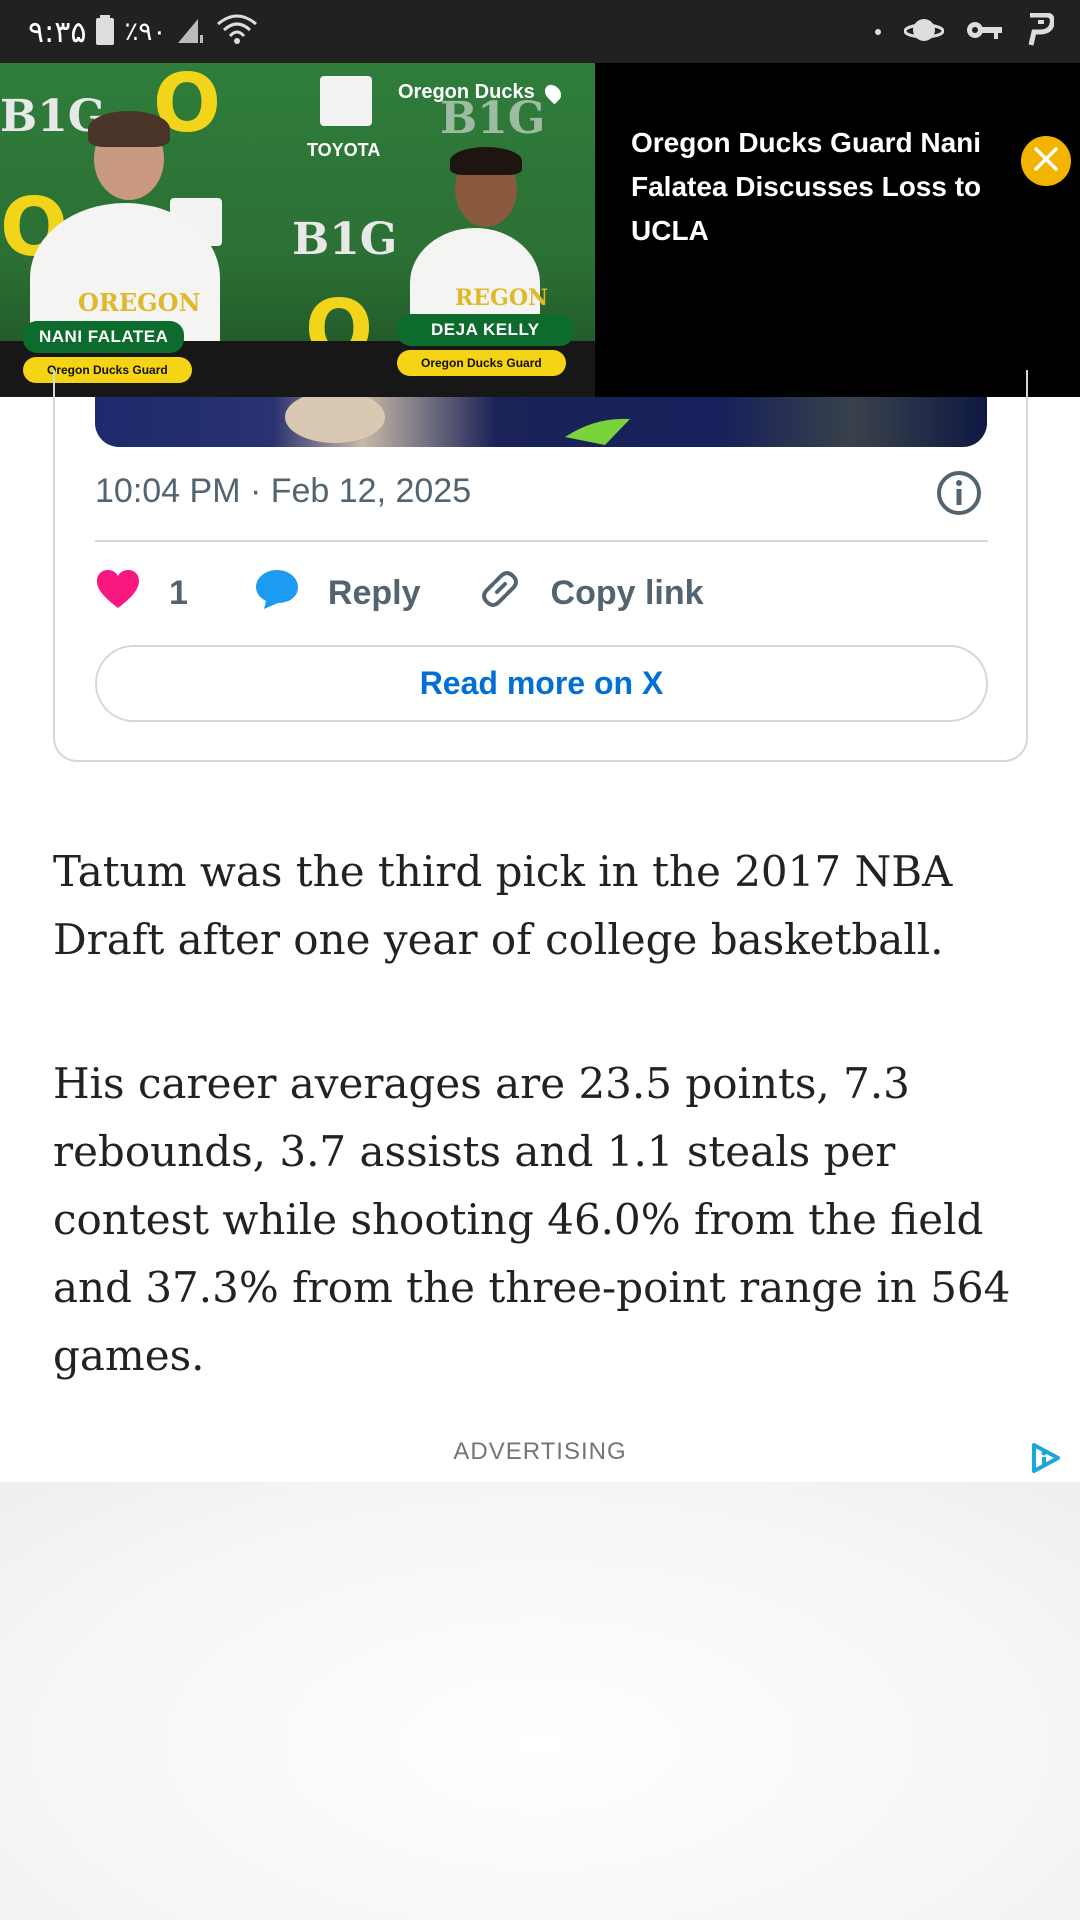  What do you see at coordinates (283, 491) in the screenshot?
I see `tweet-timestamp: 10:04 PM · Feb 12, 2025` at bounding box center [283, 491].